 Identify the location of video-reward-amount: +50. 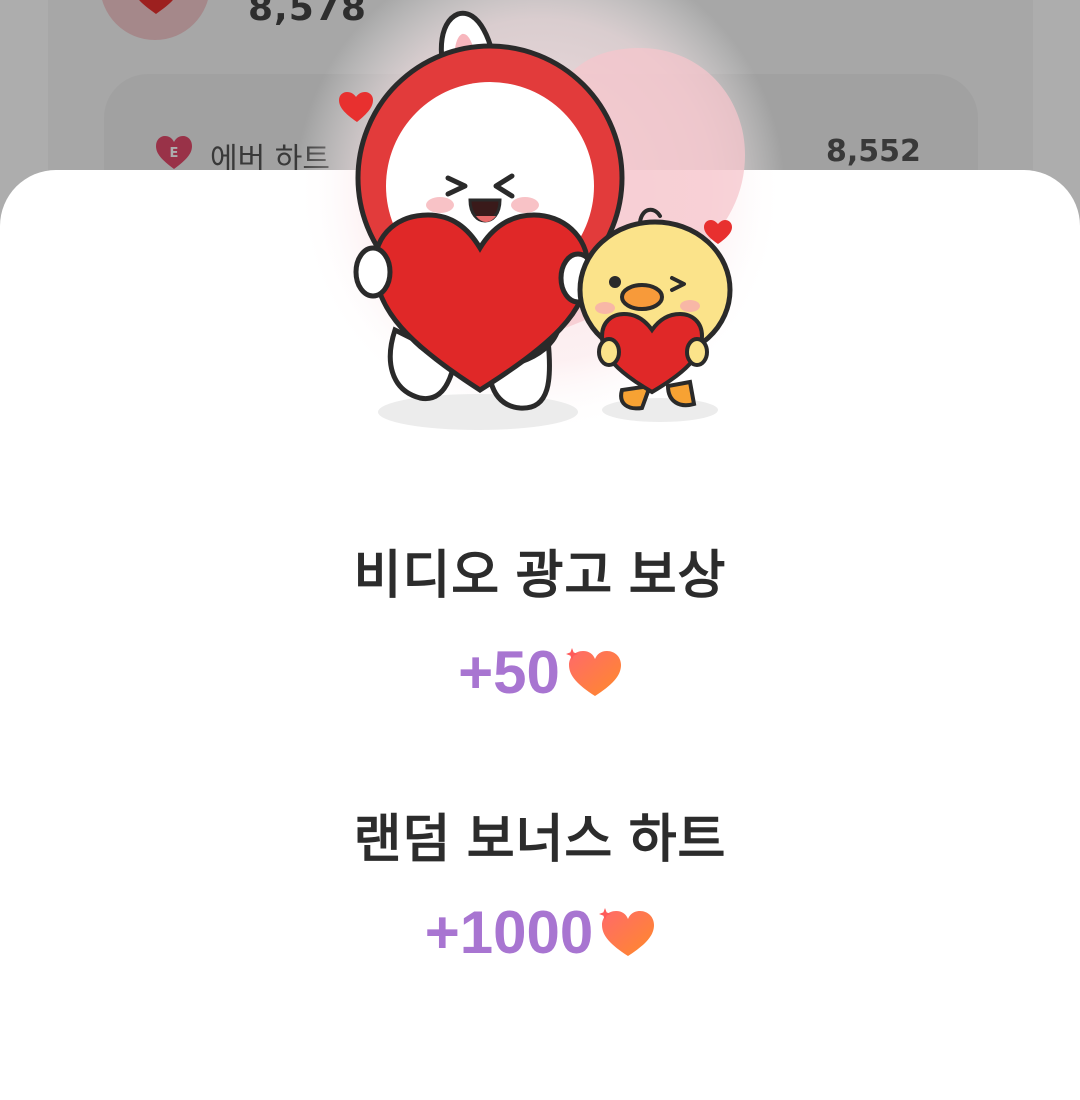
(509, 672).